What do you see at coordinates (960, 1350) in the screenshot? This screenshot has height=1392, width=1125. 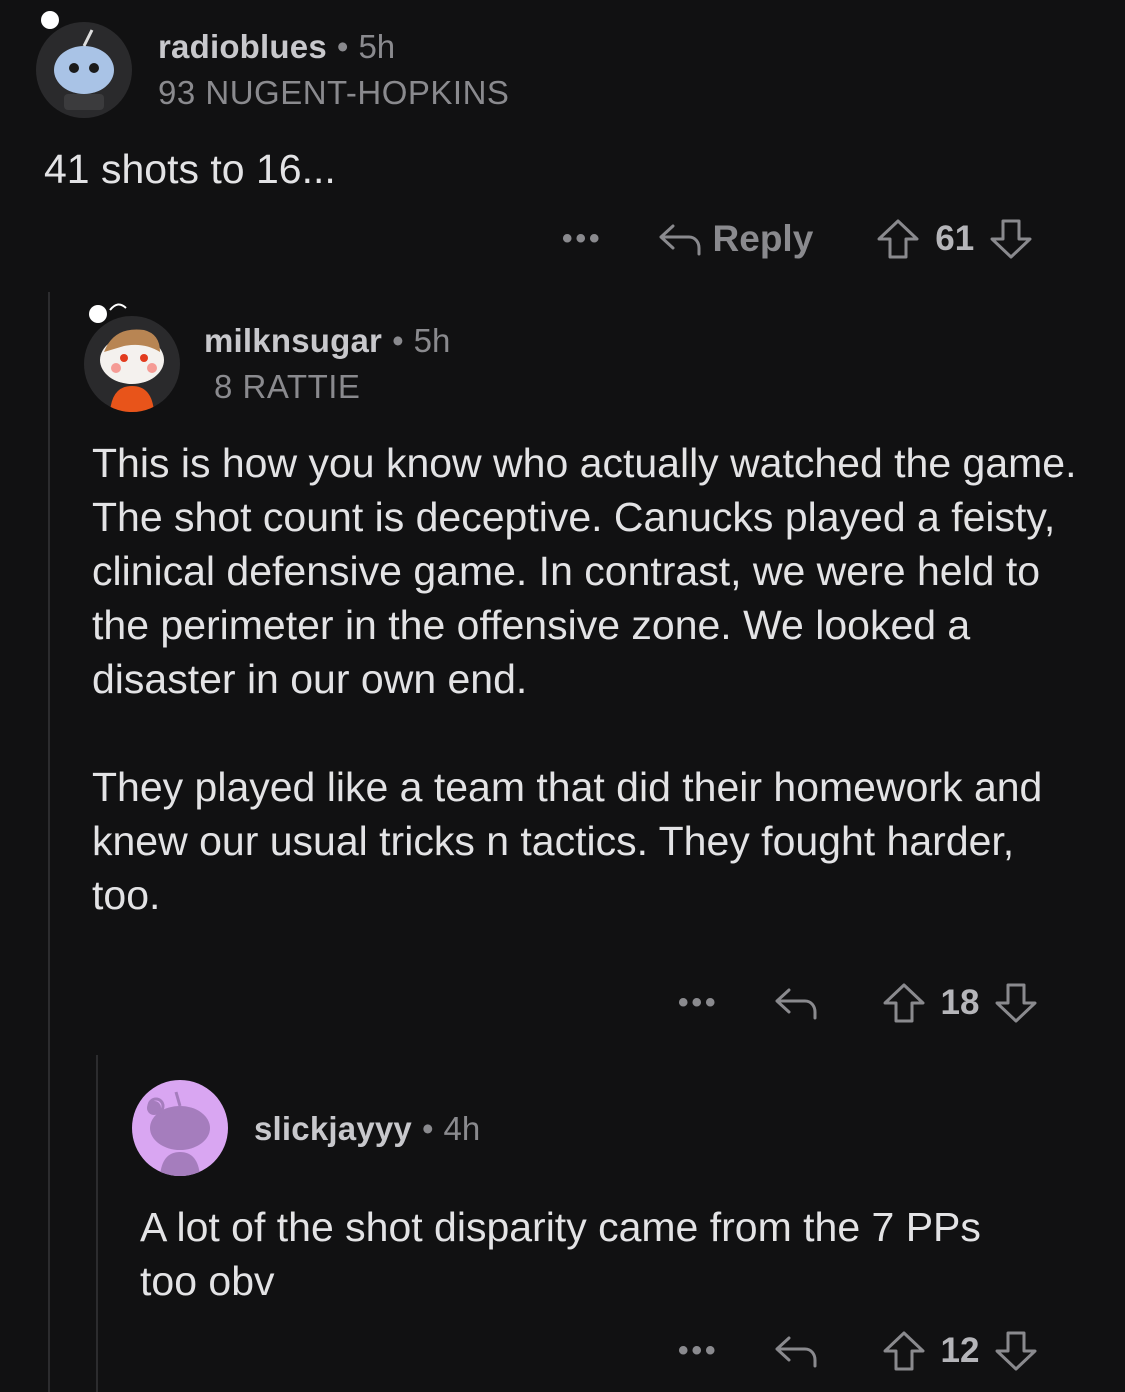 I see `vote-score: 12` at bounding box center [960, 1350].